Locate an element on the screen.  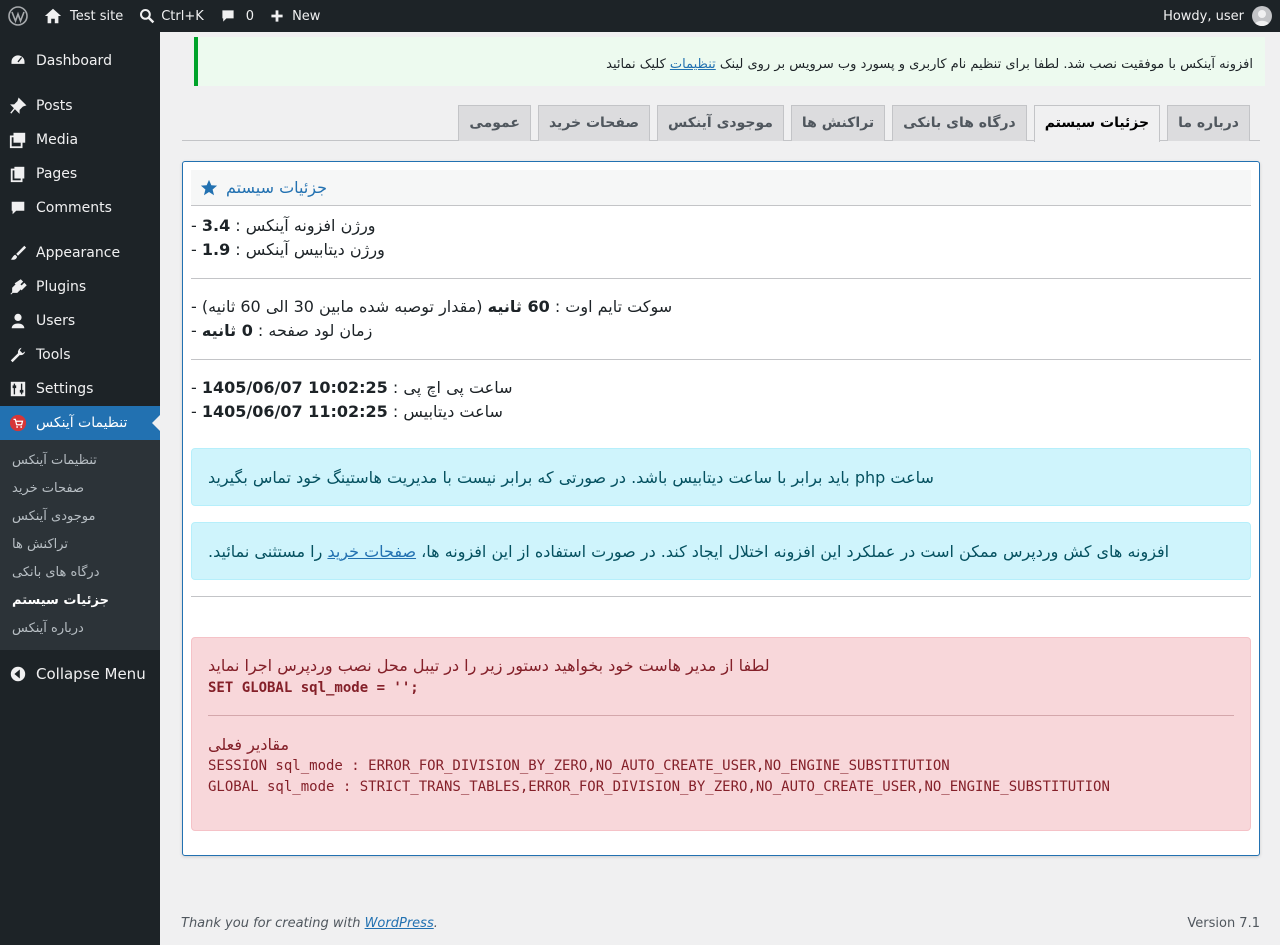
footer-version: Version 7.1 is located at coordinates (1223, 923).